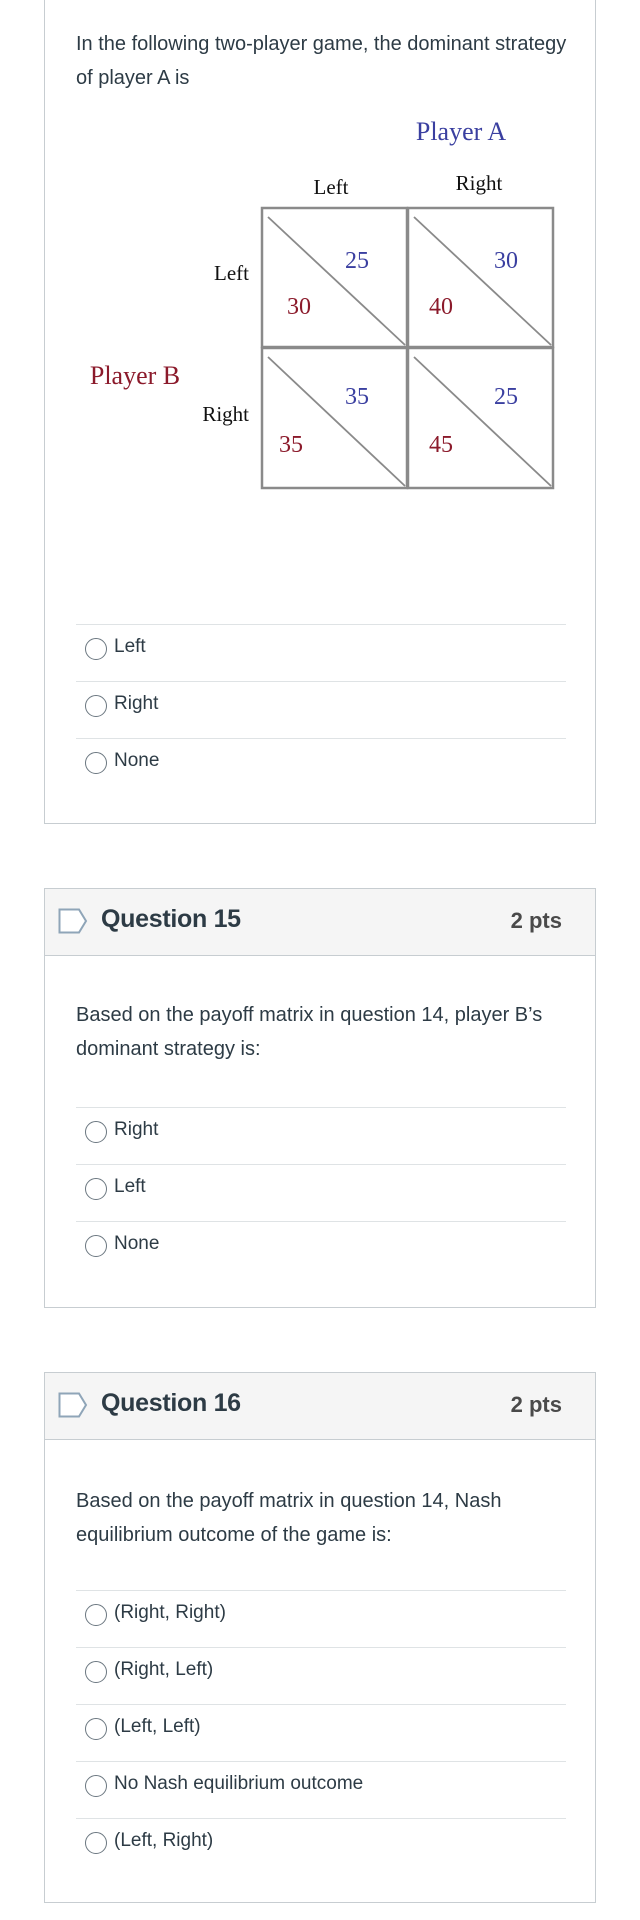 The image size is (640, 1920). I want to click on answer-option: (Right, Right), so click(321, 1618).